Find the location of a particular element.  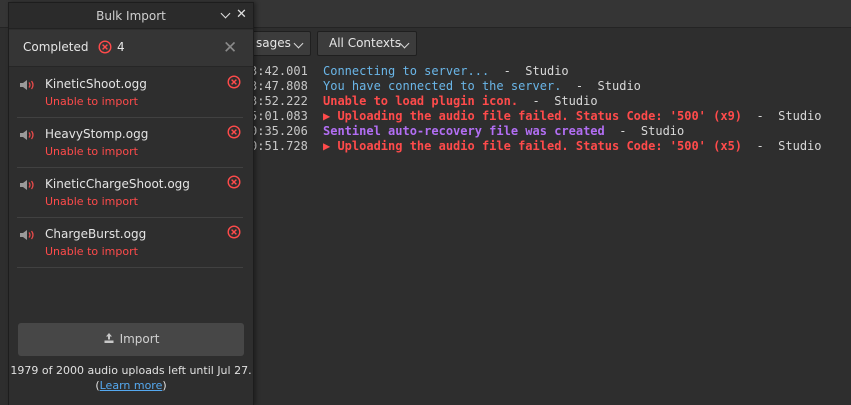

log-message: You have connected to the server. is located at coordinates (442, 86).